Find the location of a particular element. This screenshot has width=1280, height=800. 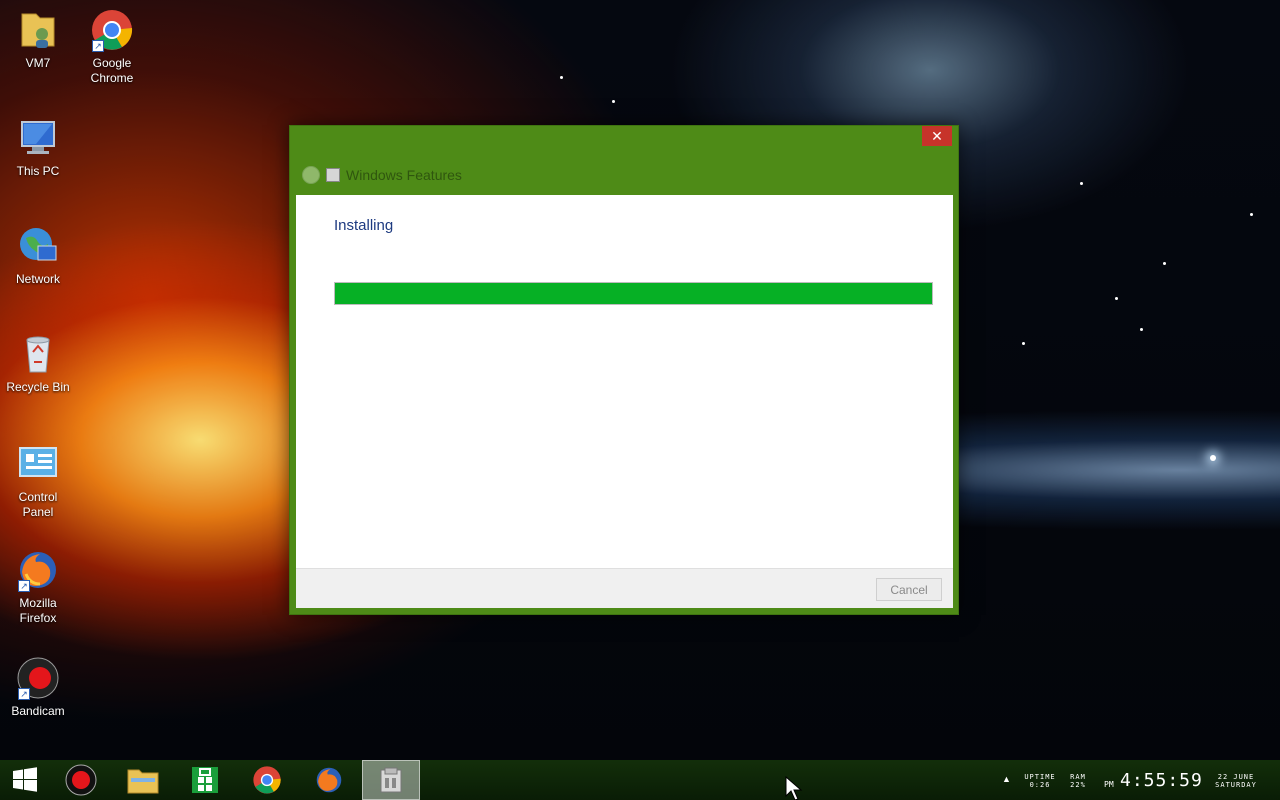

ram-value: 22% is located at coordinates (1078, 785).